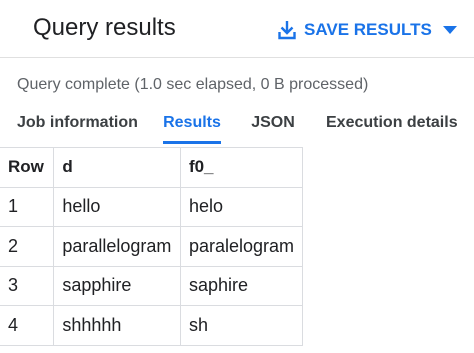  I want to click on f0-cell: helo, so click(241, 206).